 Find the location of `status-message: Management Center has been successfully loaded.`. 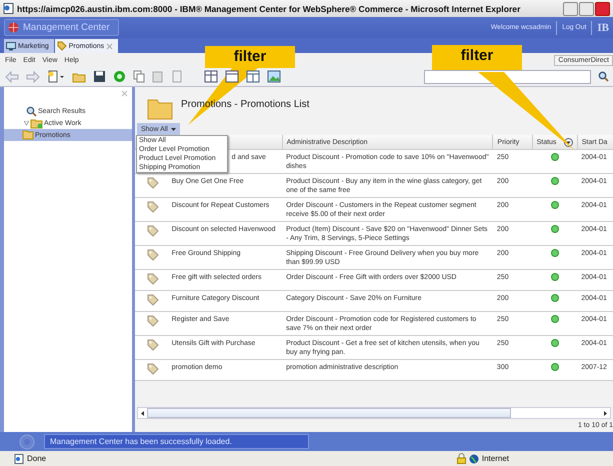

status-message: Management Center has been successfully loaded. is located at coordinates (176, 441).